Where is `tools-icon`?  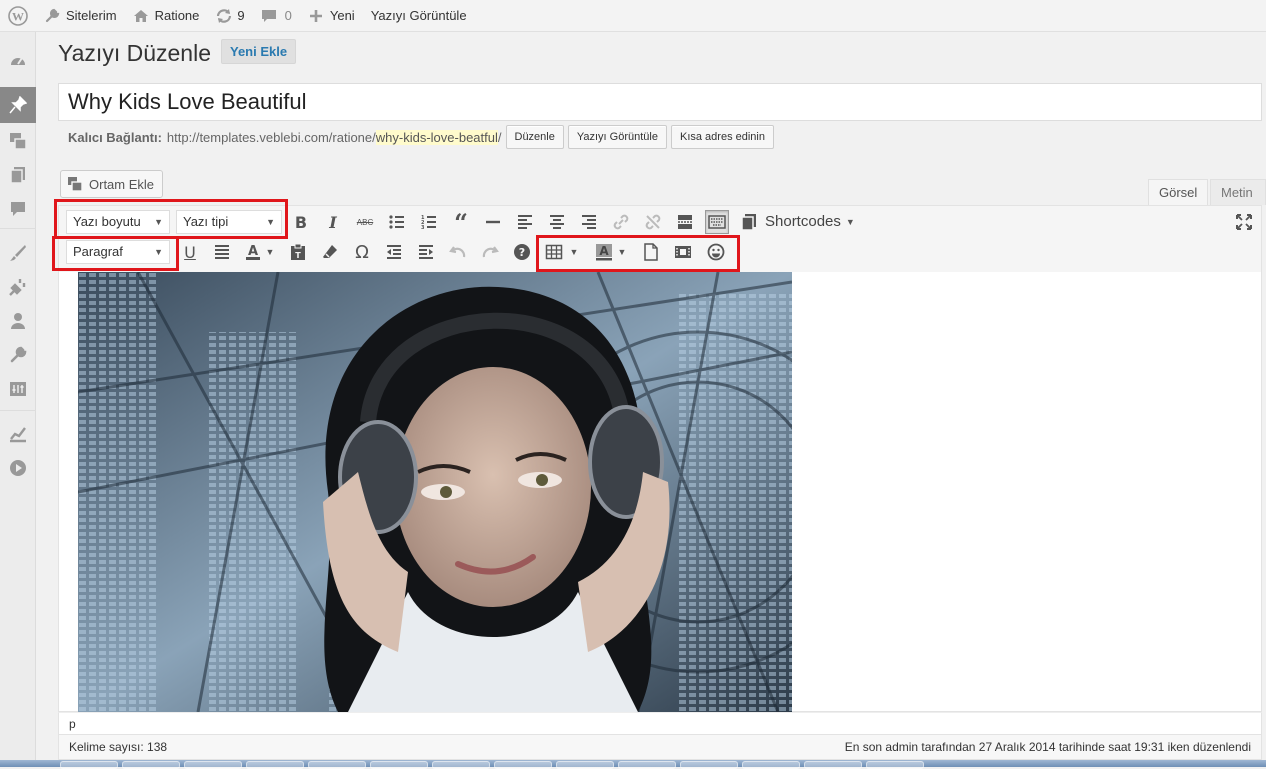
tools-icon is located at coordinates (18, 355).